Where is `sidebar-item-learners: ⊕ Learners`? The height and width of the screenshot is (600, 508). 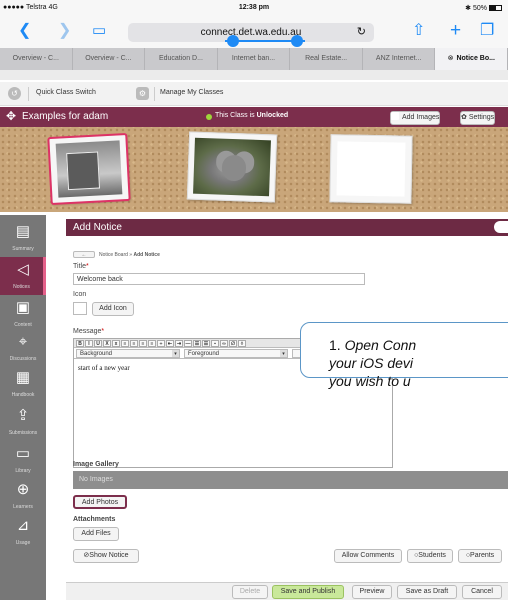
sidebar-item-learners: ⊕ Learners is located at coordinates (23, 496).